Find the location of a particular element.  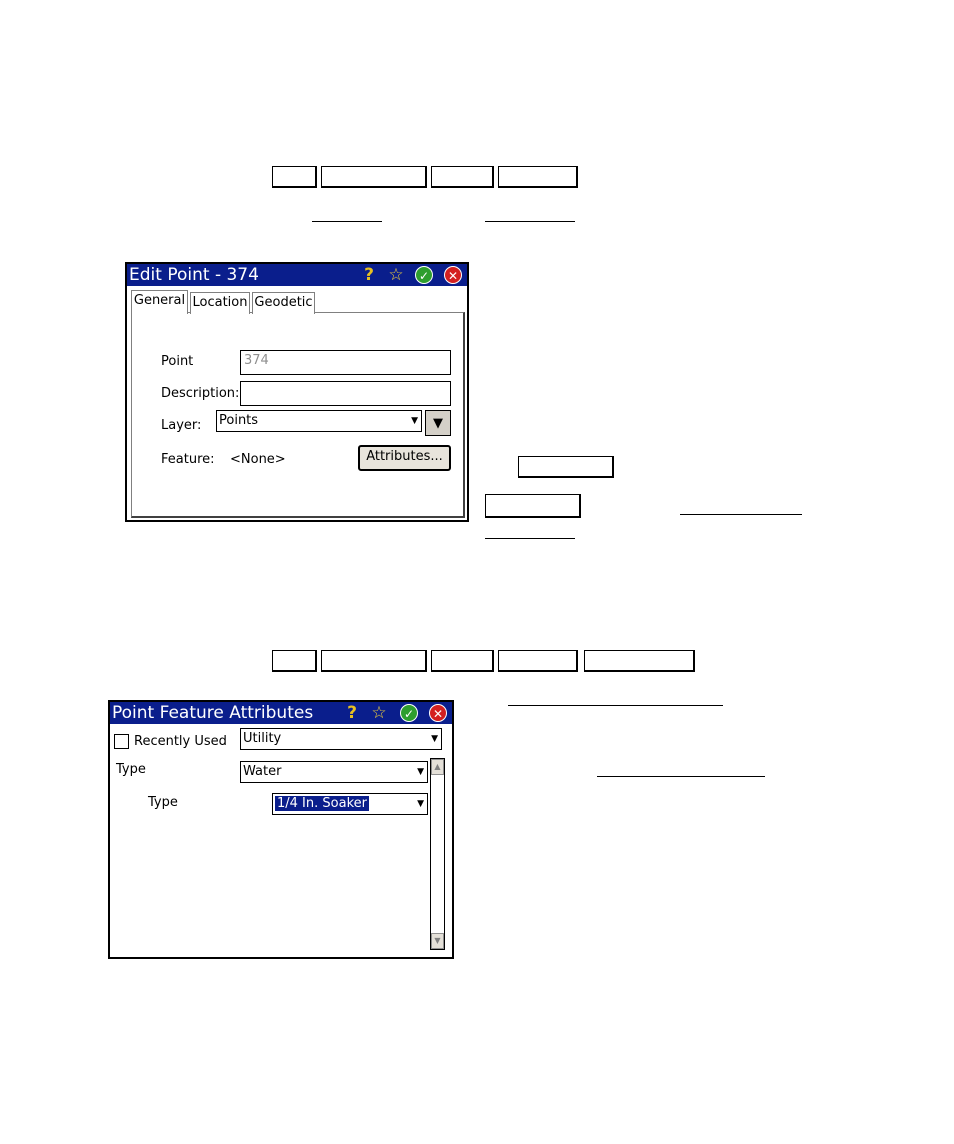

subtype-label: Type is located at coordinates (163, 802).